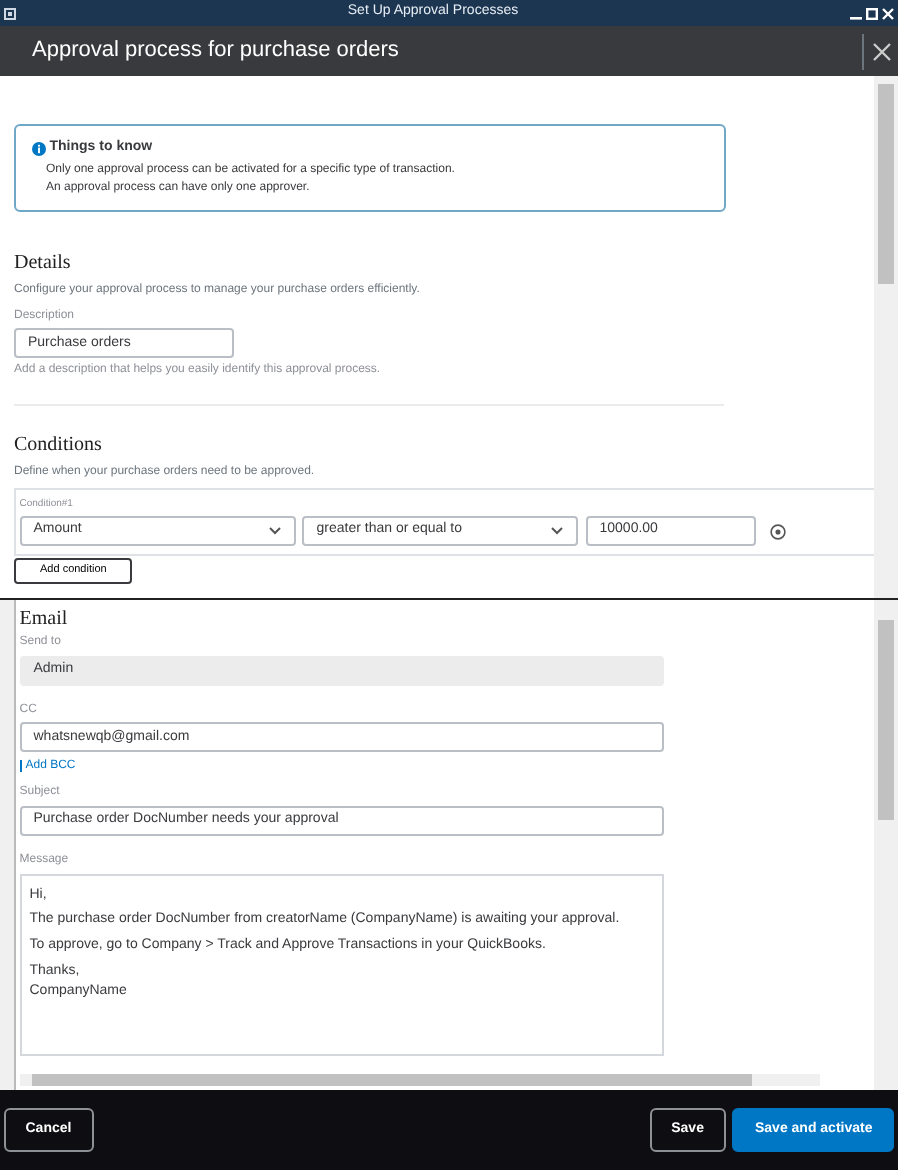 The image size is (898, 1172). What do you see at coordinates (419, 1080) in the screenshot?
I see `horizontal-scrollbar` at bounding box center [419, 1080].